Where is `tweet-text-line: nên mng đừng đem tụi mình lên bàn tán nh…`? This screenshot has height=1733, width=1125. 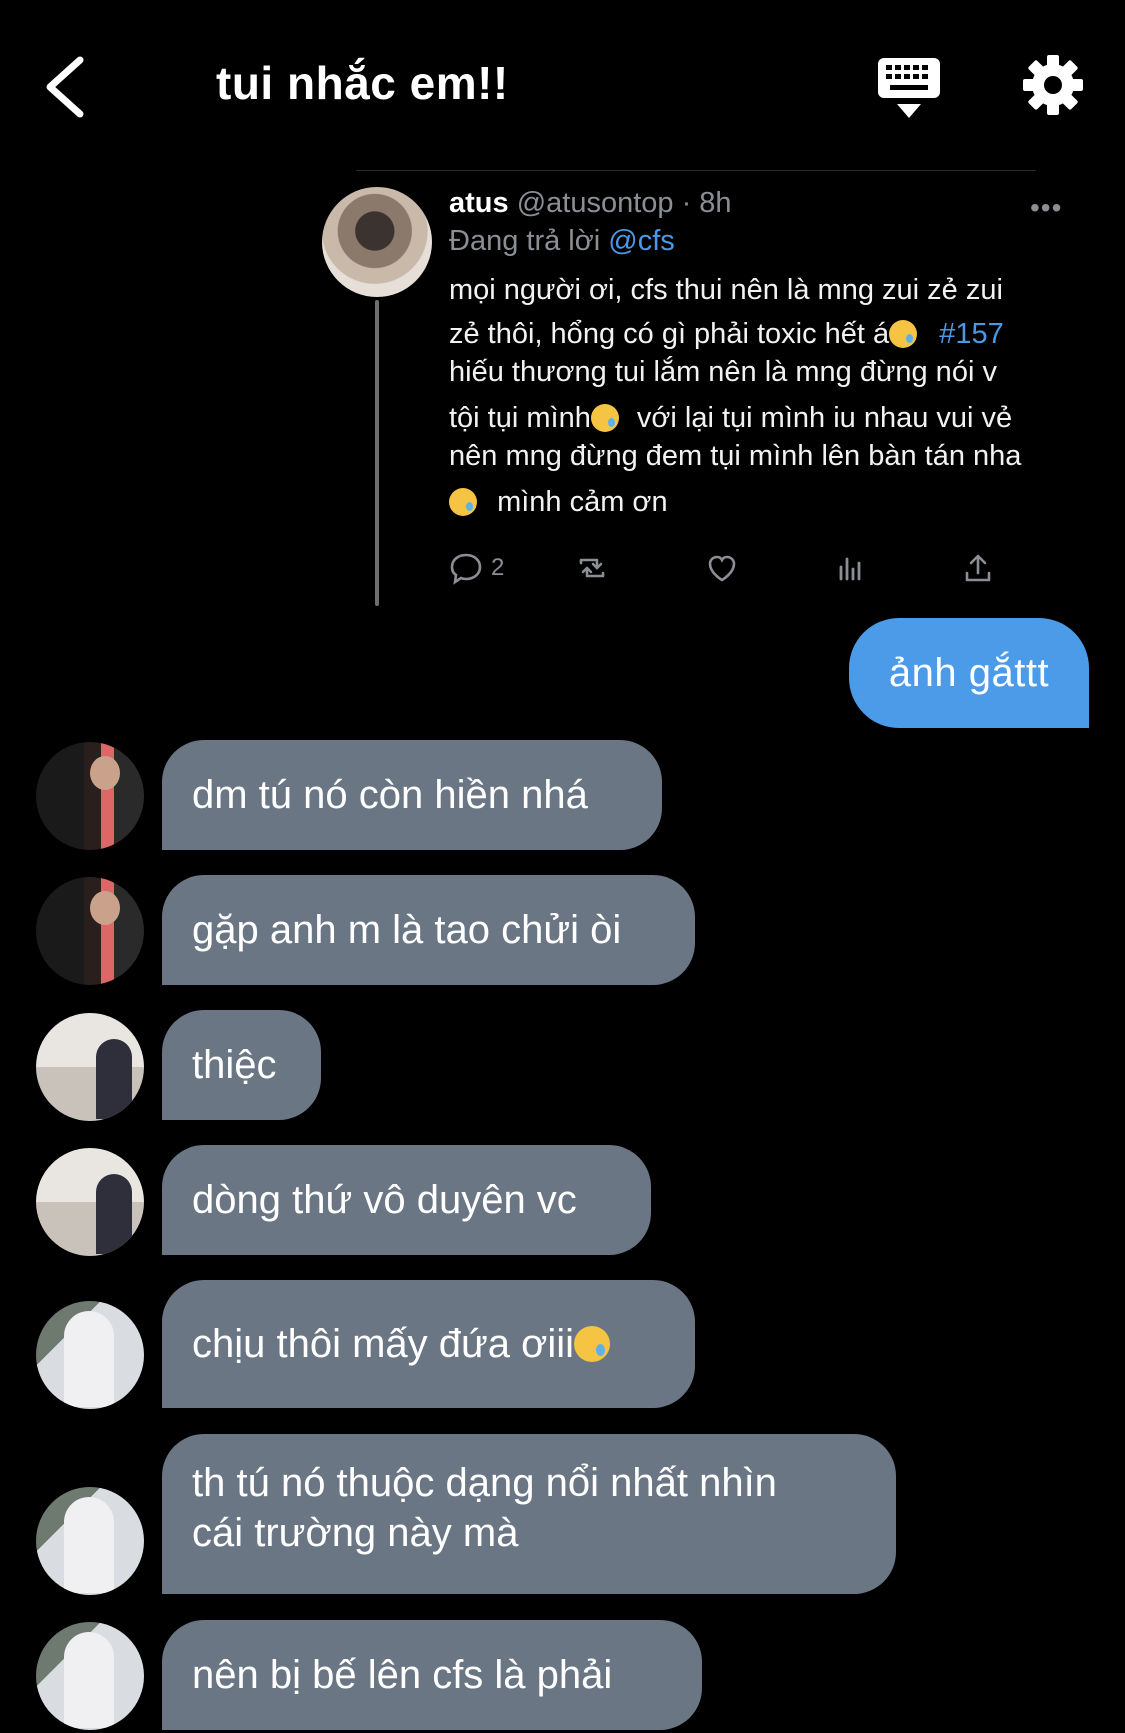
tweet-text-line: nên mng đừng đem tụi mình lên bàn tán nh… is located at coordinates (735, 456).